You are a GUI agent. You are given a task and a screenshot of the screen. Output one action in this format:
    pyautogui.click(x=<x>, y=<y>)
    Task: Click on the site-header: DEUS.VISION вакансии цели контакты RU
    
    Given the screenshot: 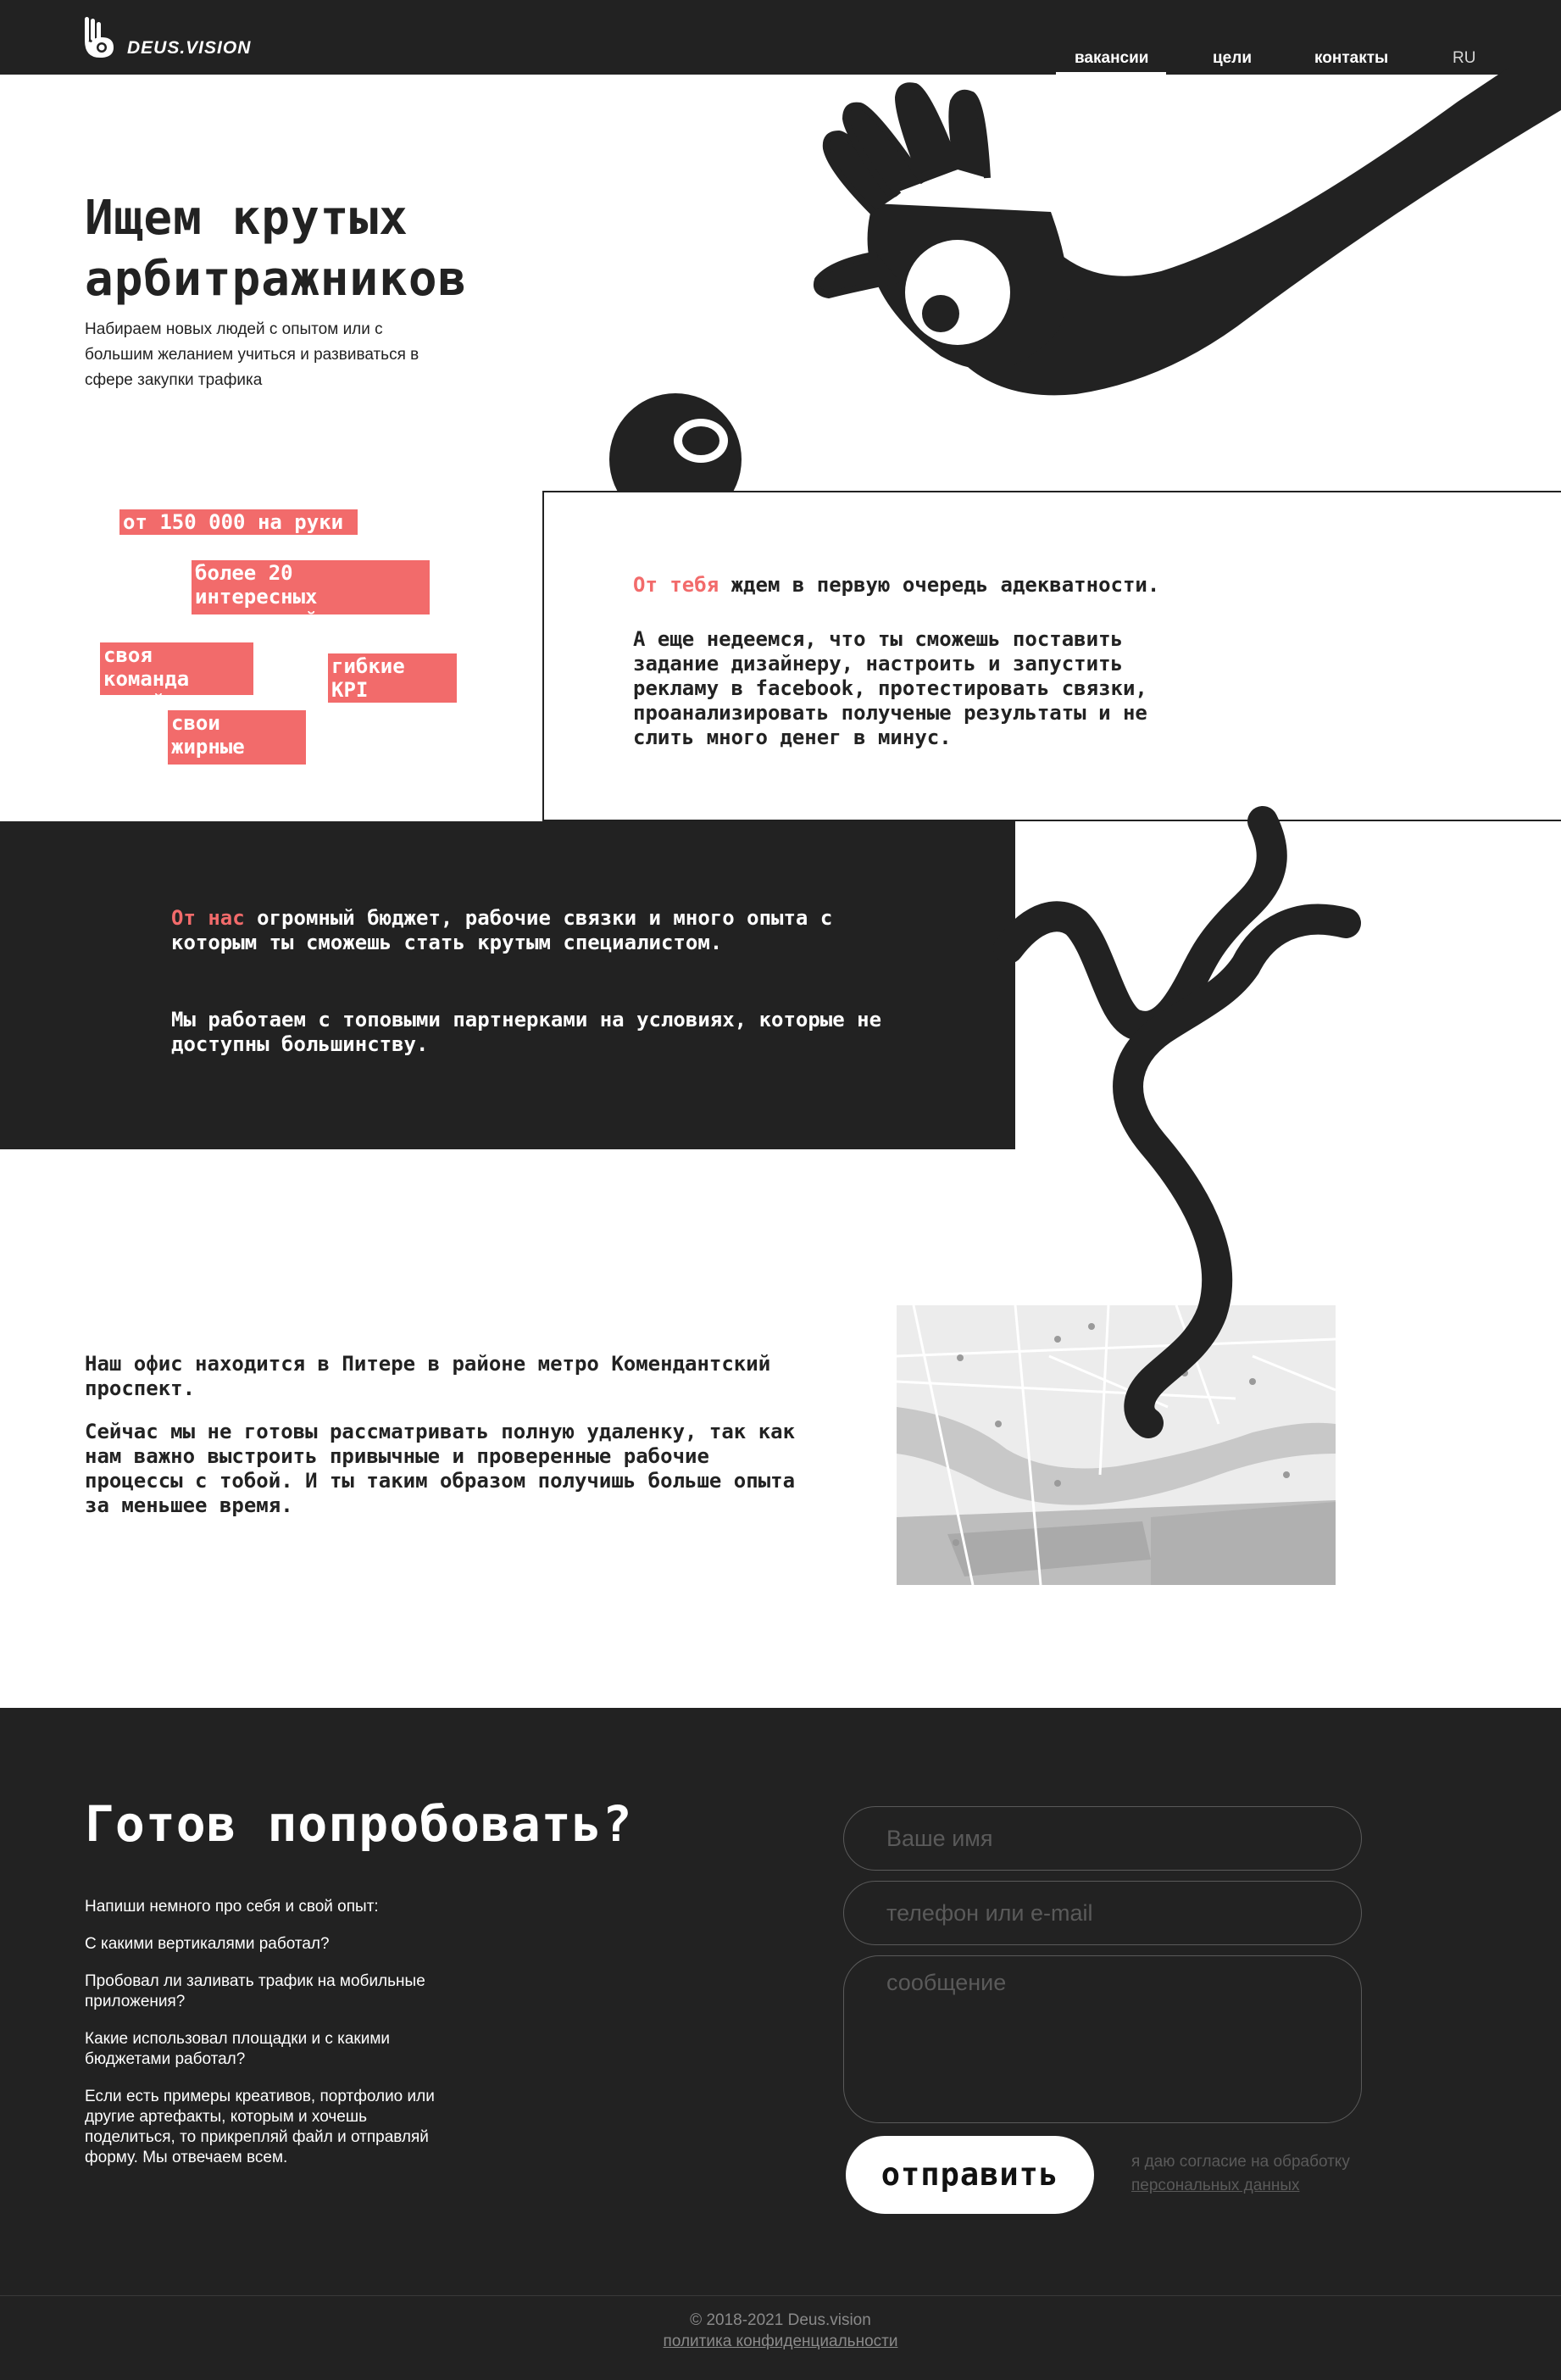 What is the action you would take?
    pyautogui.click(x=781, y=37)
    